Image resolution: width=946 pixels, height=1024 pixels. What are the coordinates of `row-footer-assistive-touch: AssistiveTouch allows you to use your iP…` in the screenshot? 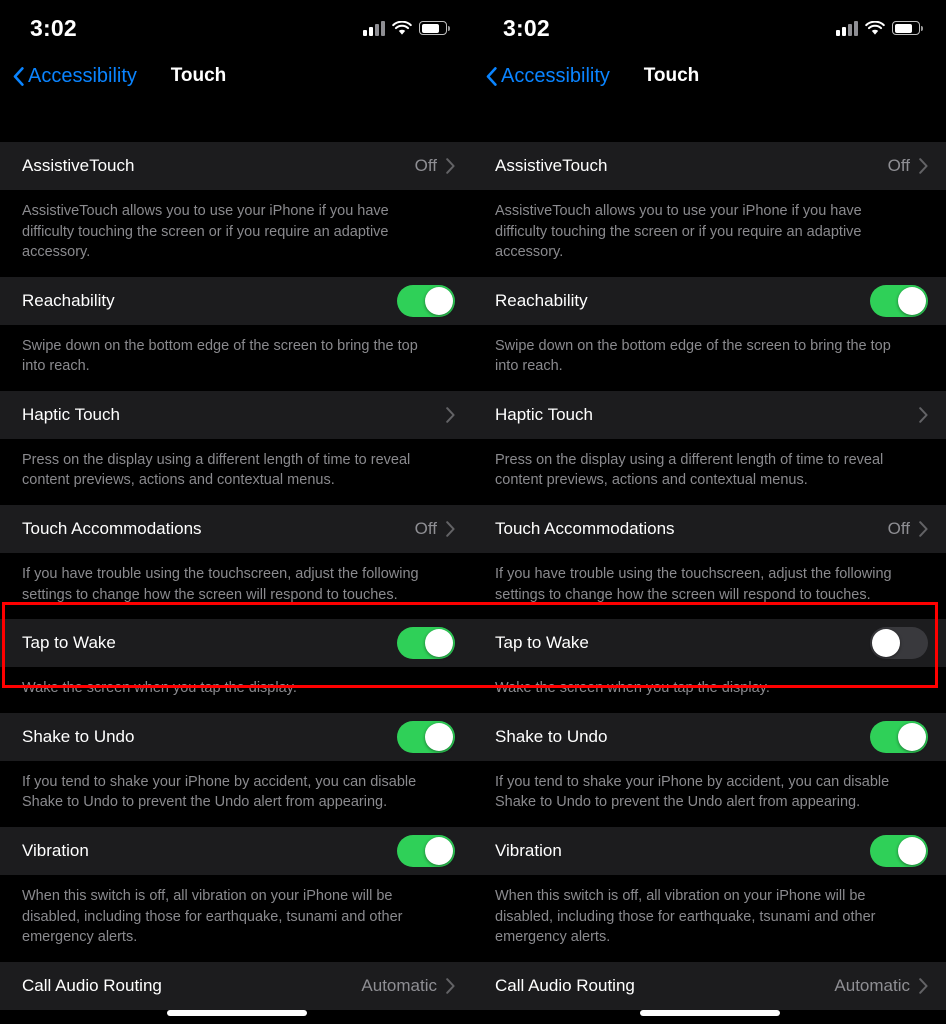 It's located at (236, 233).